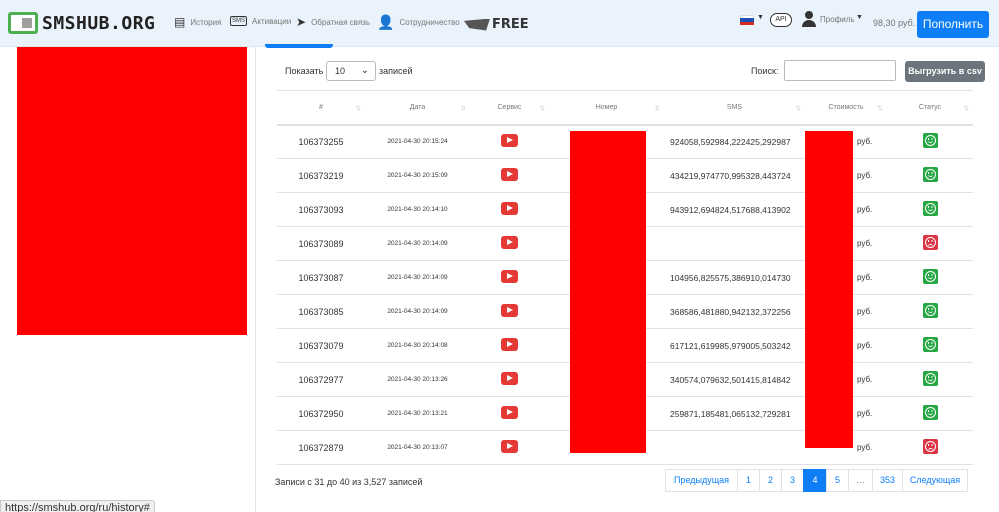 The height and width of the screenshot is (512, 999). Describe the element at coordinates (606, 108) in the screenshot. I see `column-header-number: Номер ↑↓` at that location.